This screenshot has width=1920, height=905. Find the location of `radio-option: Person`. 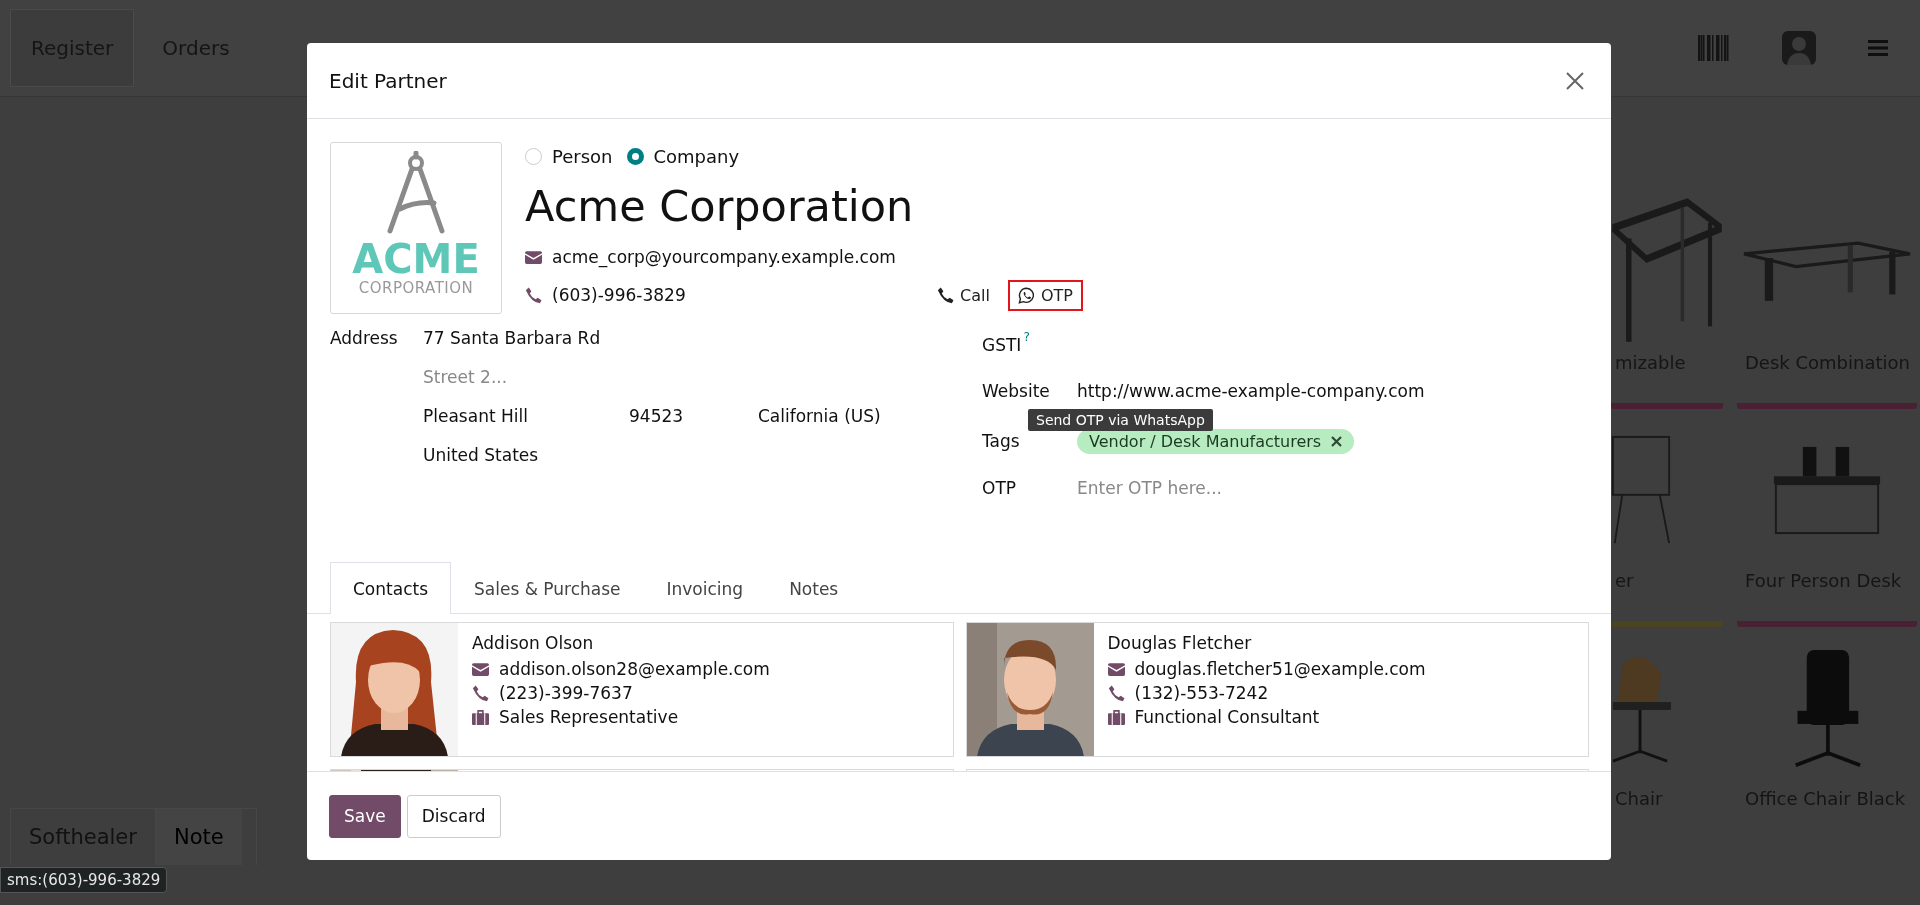

radio-option: Person is located at coordinates (569, 156).